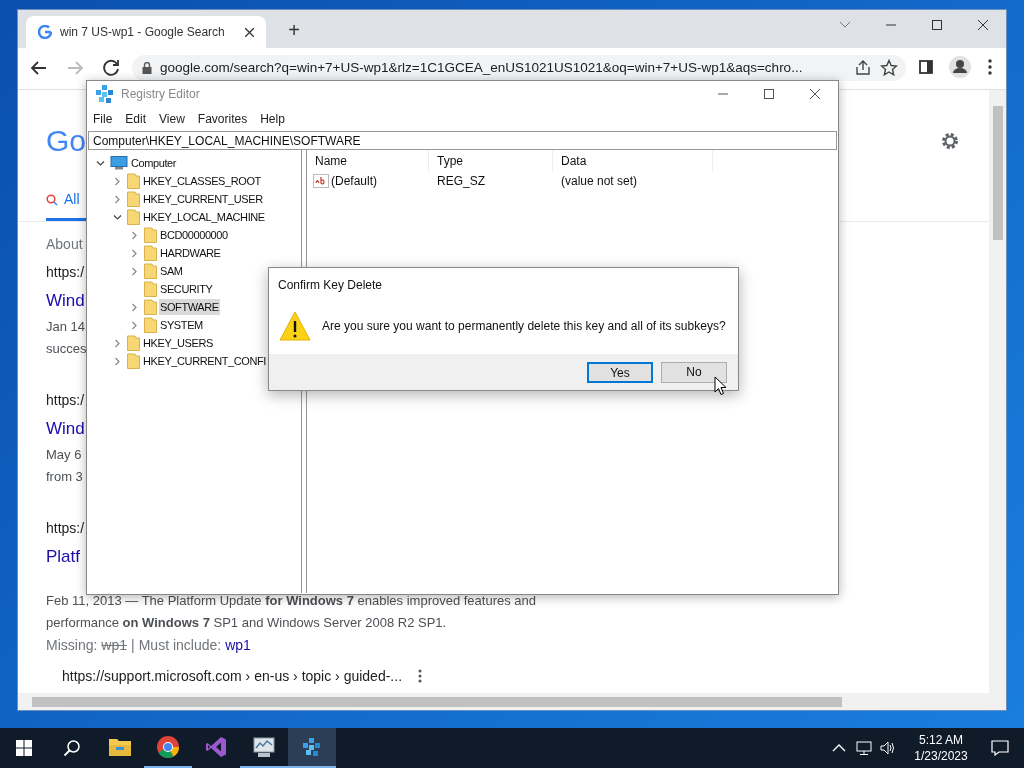 The width and height of the screenshot is (1024, 768). What do you see at coordinates (190, 253) in the screenshot?
I see `tree-item: HARDWARE` at bounding box center [190, 253].